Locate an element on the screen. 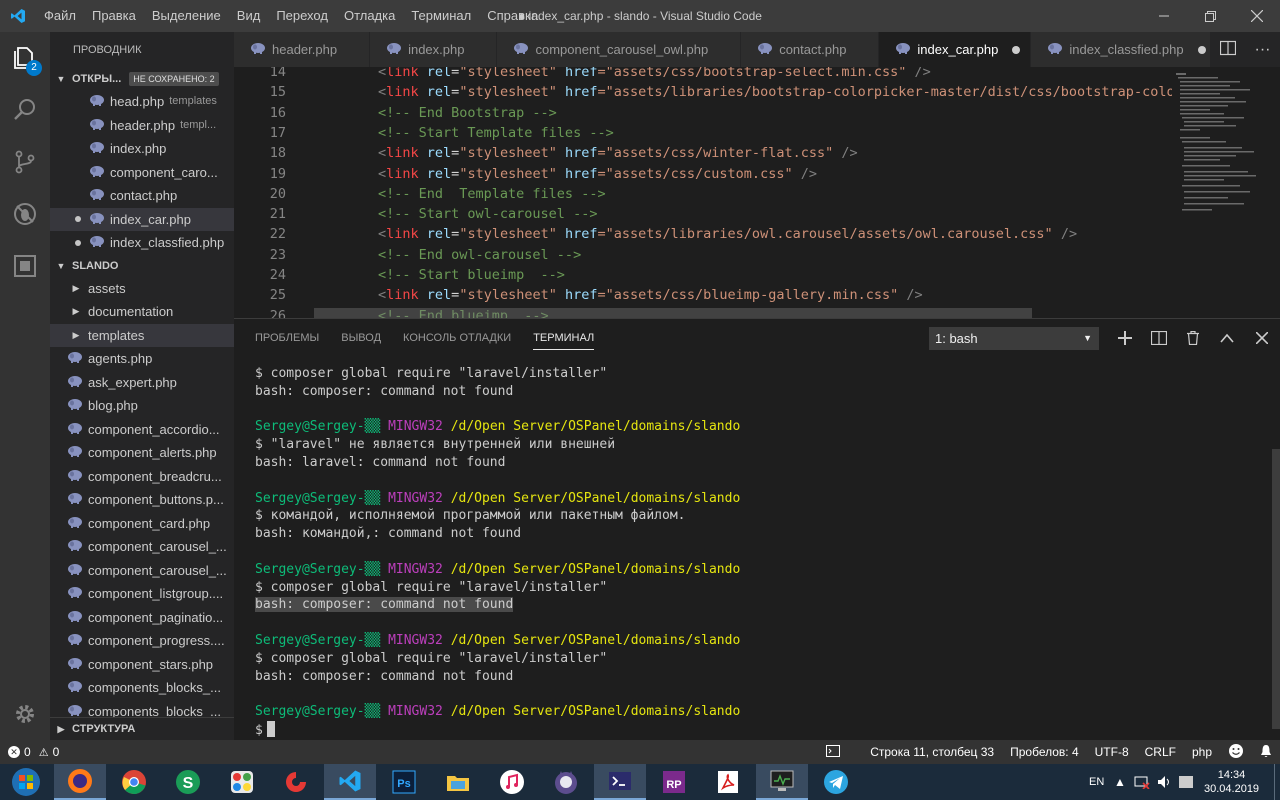  task-manager-icon is located at coordinates (782, 782).